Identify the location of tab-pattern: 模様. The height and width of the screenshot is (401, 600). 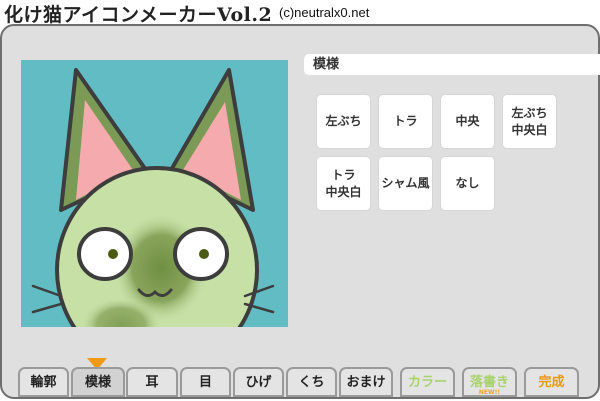
(98, 382).